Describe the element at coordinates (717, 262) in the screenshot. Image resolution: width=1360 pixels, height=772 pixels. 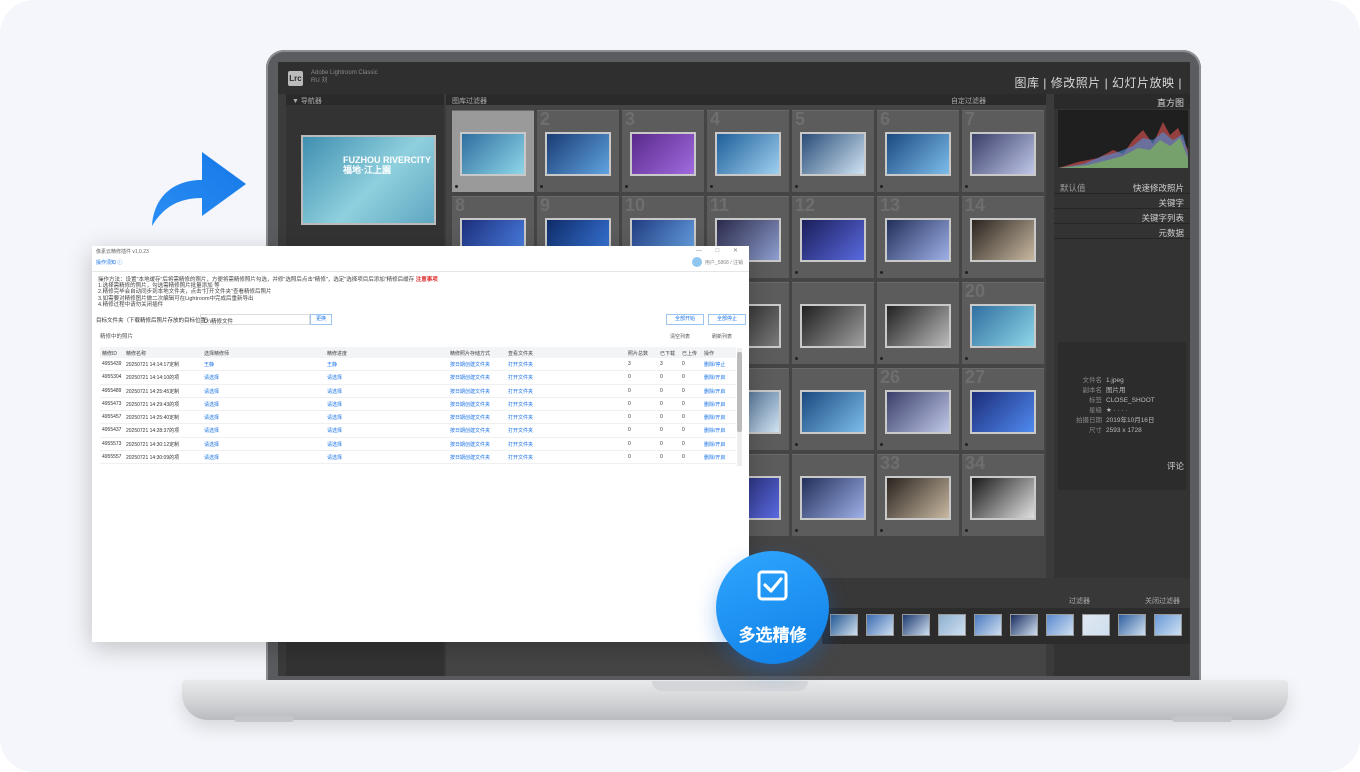
I see `user-menu: 用户_5868 / 注销` at that location.